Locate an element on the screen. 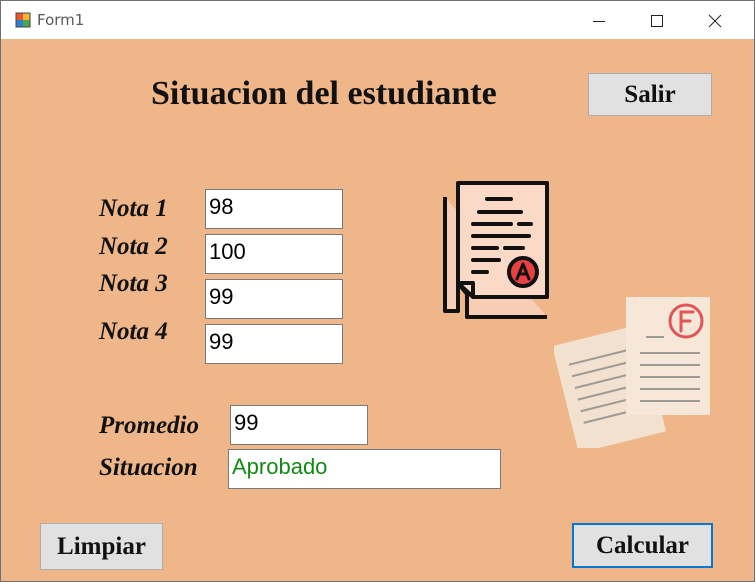 This screenshot has height=582, width=755. window-title: Form1 is located at coordinates (61, 20).